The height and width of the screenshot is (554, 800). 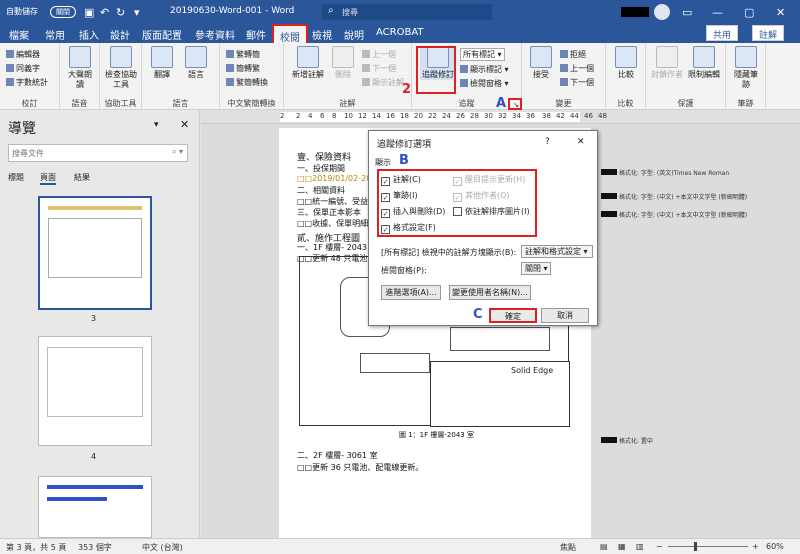 What do you see at coordinates (89, 34) in the screenshot?
I see `tab-insert: 插入` at bounding box center [89, 34].